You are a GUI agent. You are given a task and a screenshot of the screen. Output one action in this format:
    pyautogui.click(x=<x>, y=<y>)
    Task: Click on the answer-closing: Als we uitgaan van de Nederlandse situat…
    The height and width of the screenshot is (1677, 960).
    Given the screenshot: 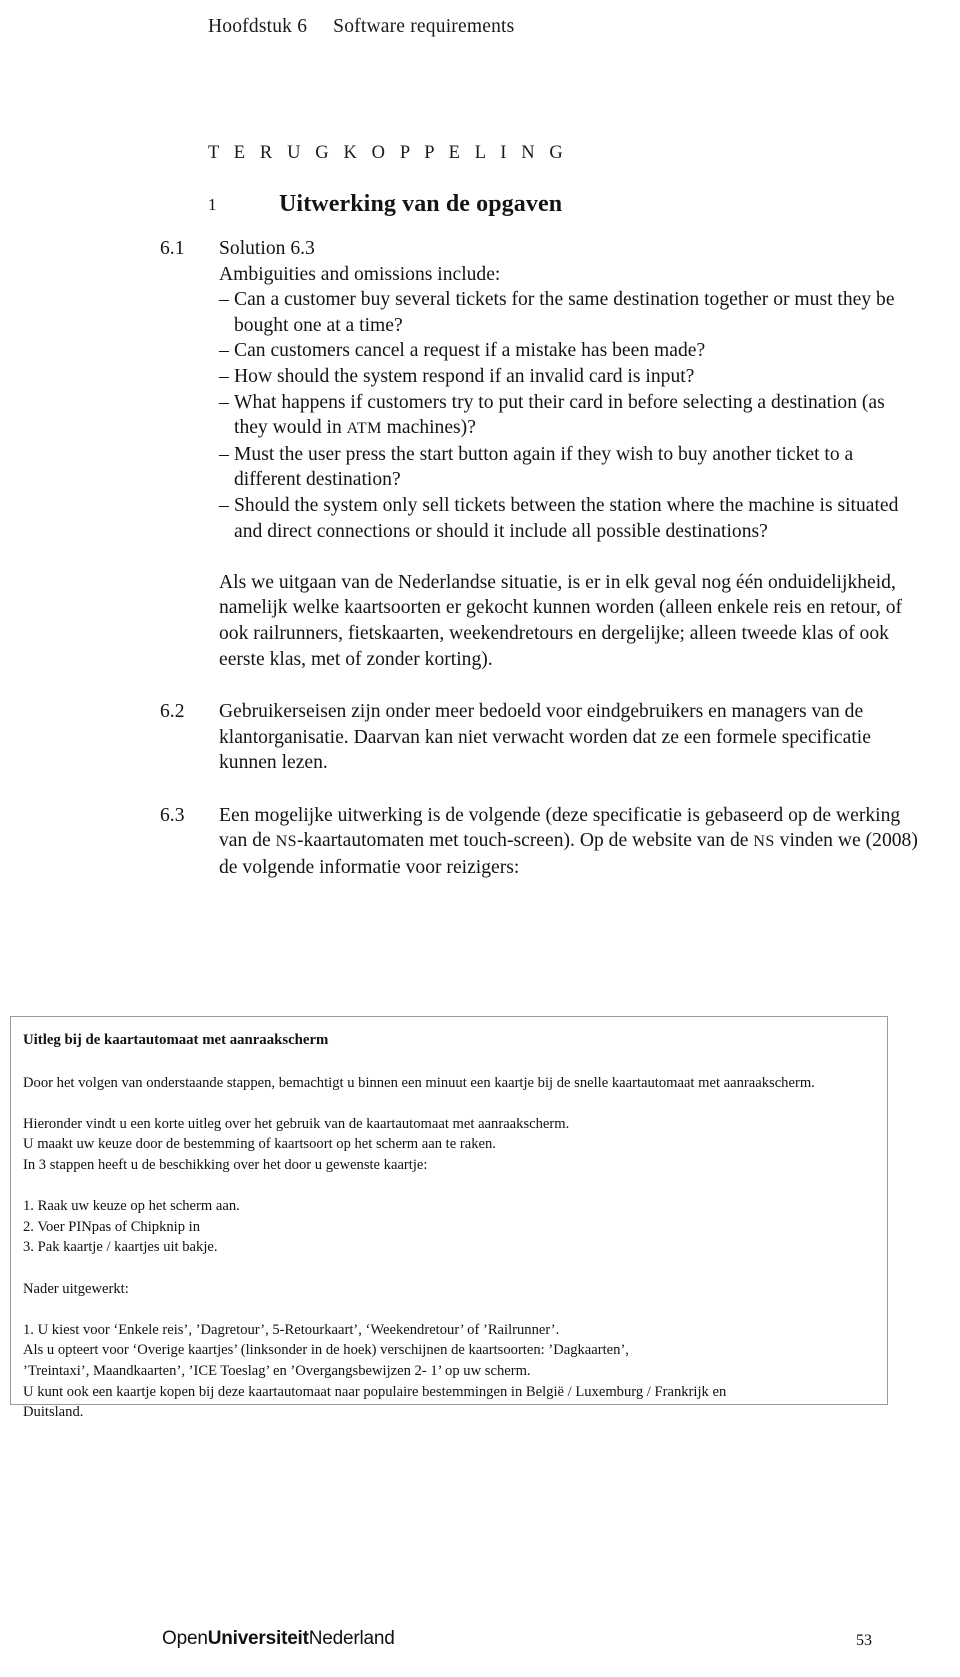 What is the action you would take?
    pyautogui.click(x=561, y=620)
    